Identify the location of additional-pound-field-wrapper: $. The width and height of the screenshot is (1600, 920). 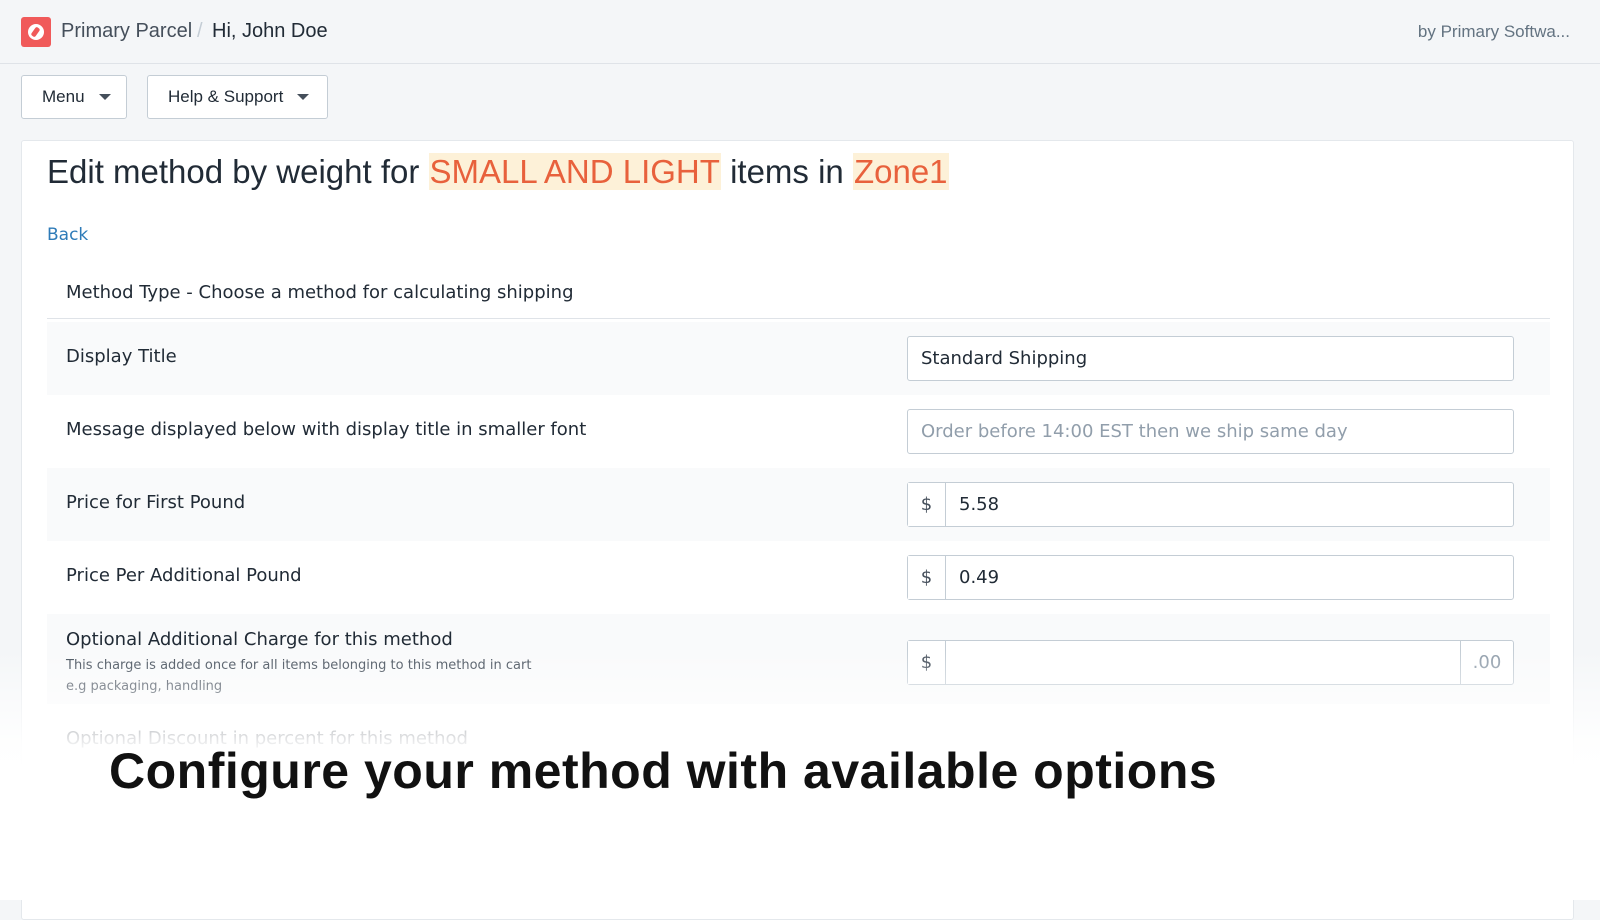
(1210, 577).